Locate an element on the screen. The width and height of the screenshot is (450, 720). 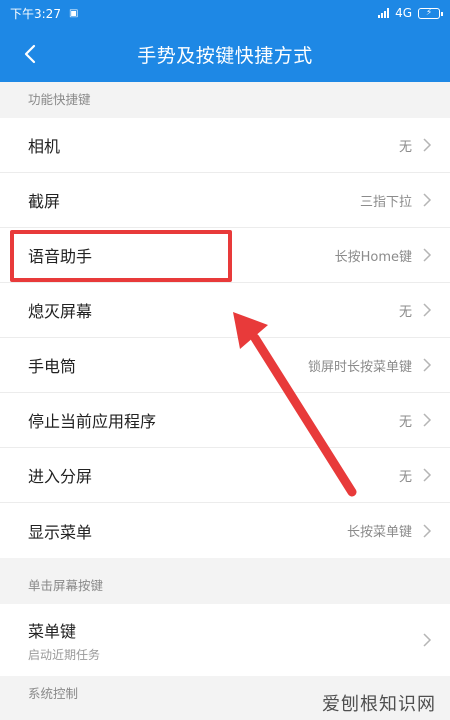
section-header-function: 功能快捷键 is located at coordinates (225, 100).